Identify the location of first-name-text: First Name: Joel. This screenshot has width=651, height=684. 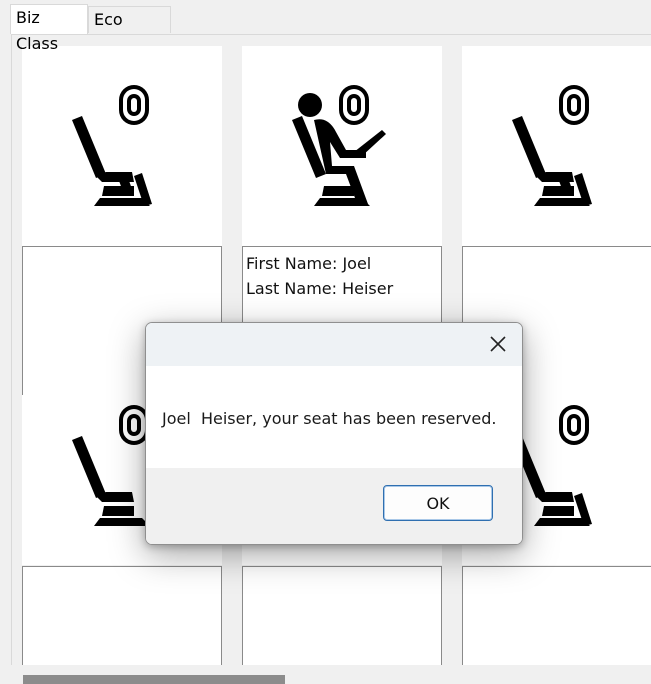
(309, 263).